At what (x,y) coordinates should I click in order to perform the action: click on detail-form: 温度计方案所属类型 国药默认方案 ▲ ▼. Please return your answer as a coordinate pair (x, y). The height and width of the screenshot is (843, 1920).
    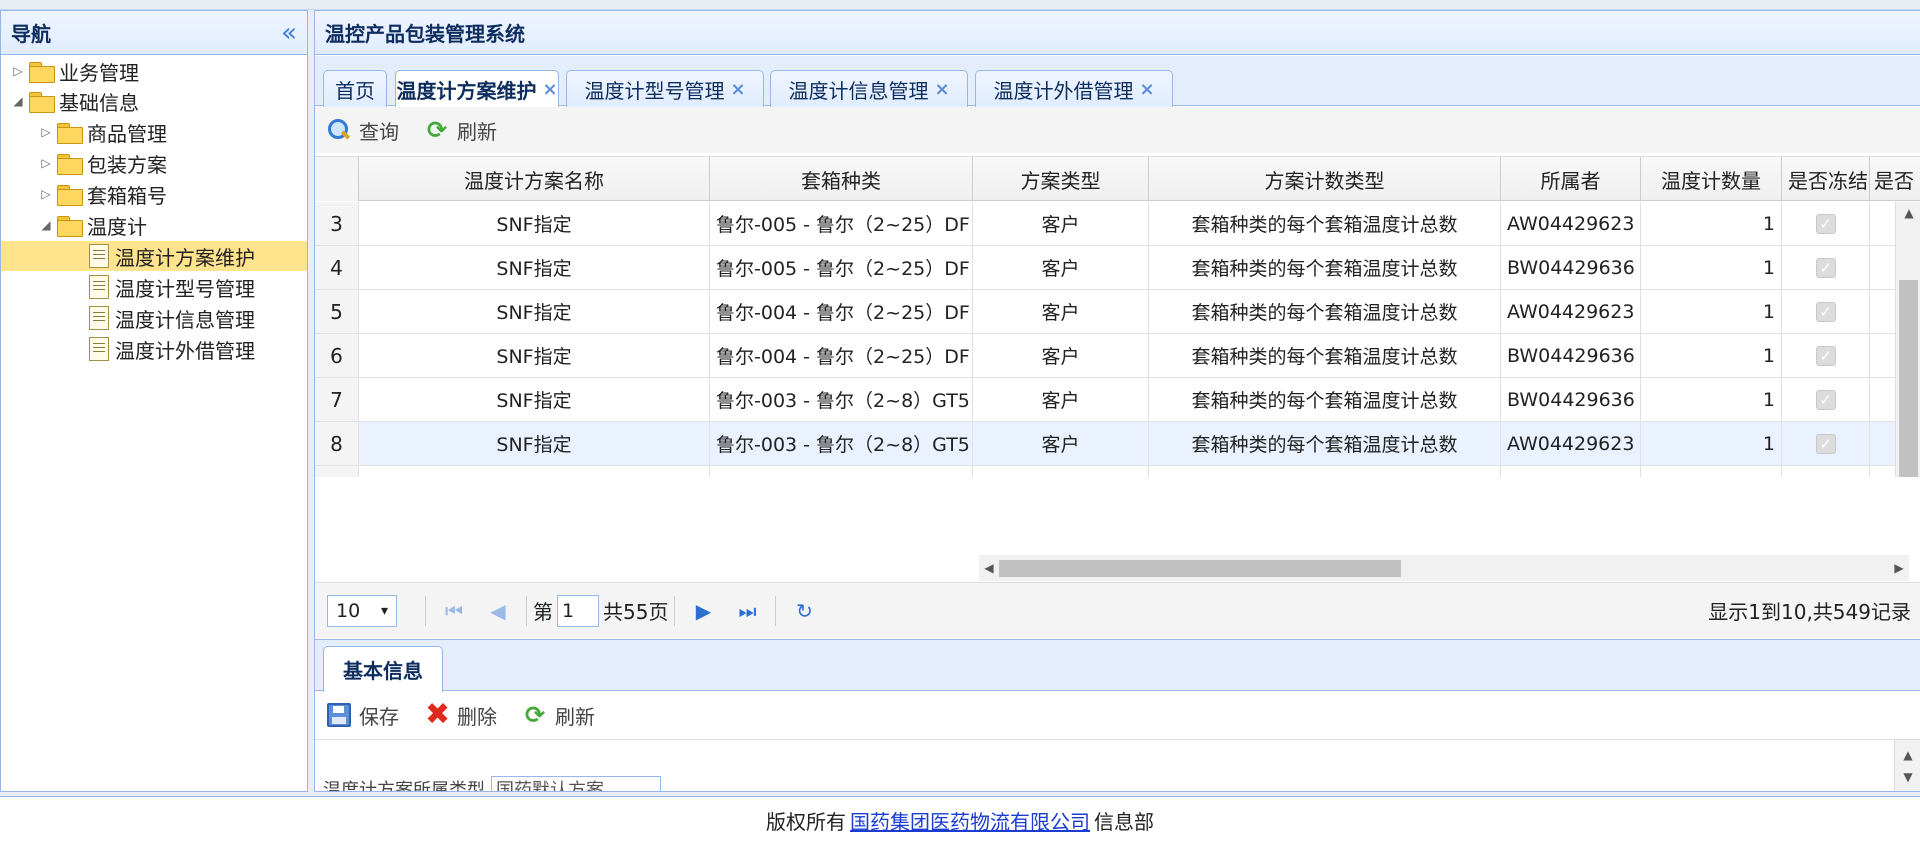
    Looking at the image, I should click on (1117, 765).